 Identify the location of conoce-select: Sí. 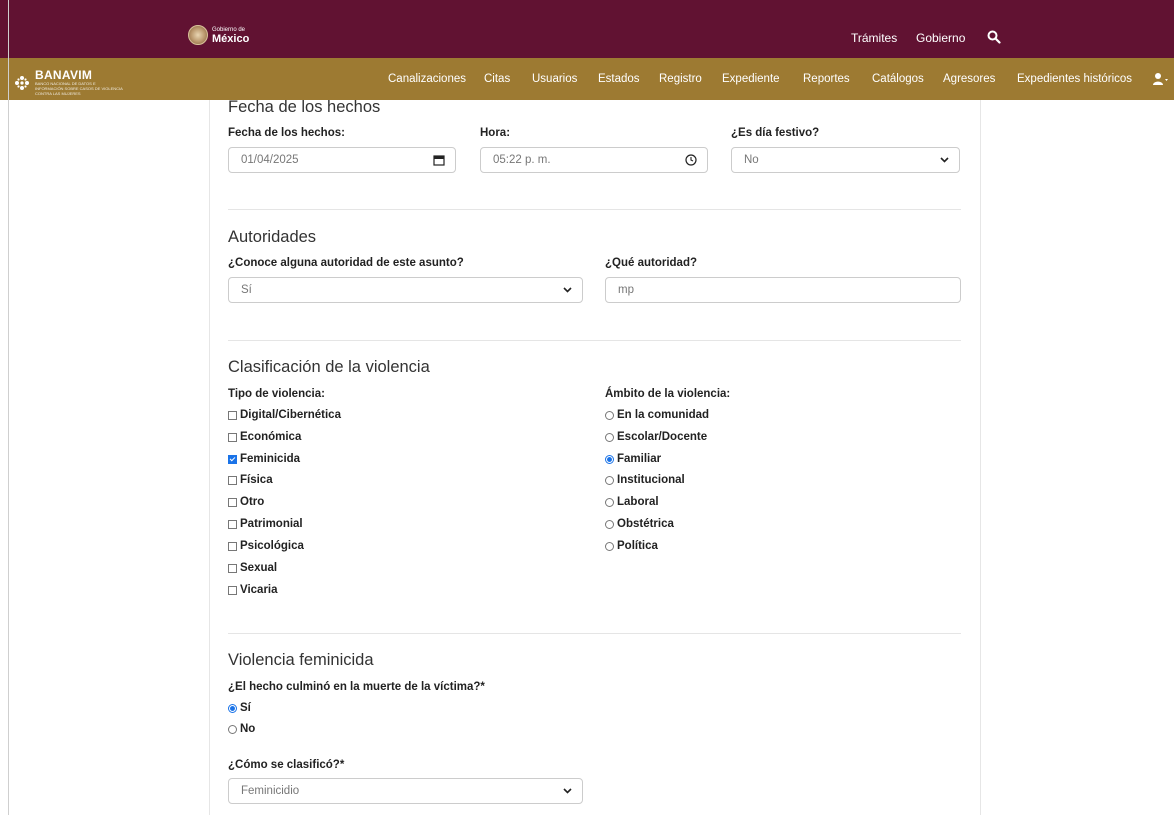
(405, 290).